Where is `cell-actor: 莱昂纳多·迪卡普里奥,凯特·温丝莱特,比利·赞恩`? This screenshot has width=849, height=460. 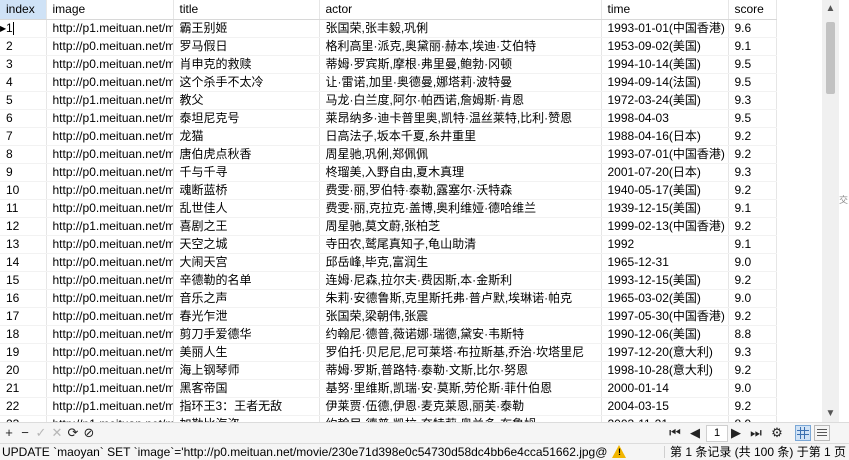
cell-actor: 莱昂纳多·迪卡普里奥,凯特·温丝莱特,比利·赞恩 is located at coordinates (460, 118).